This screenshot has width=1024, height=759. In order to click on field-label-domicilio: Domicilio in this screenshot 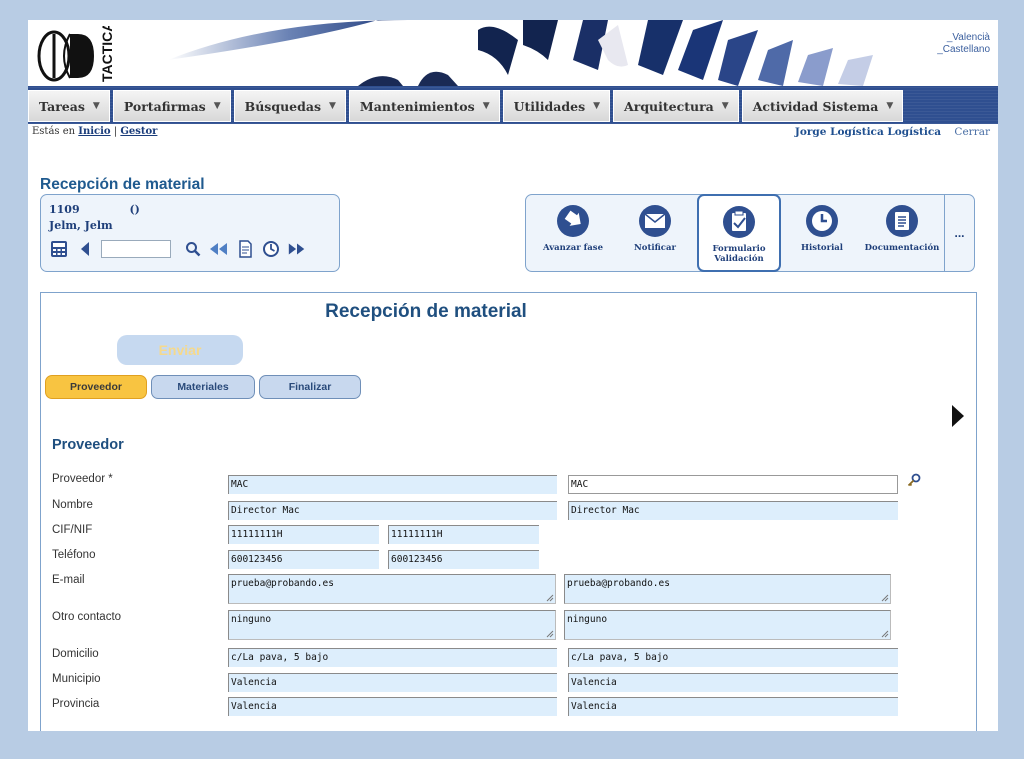, I will do `click(75, 654)`.